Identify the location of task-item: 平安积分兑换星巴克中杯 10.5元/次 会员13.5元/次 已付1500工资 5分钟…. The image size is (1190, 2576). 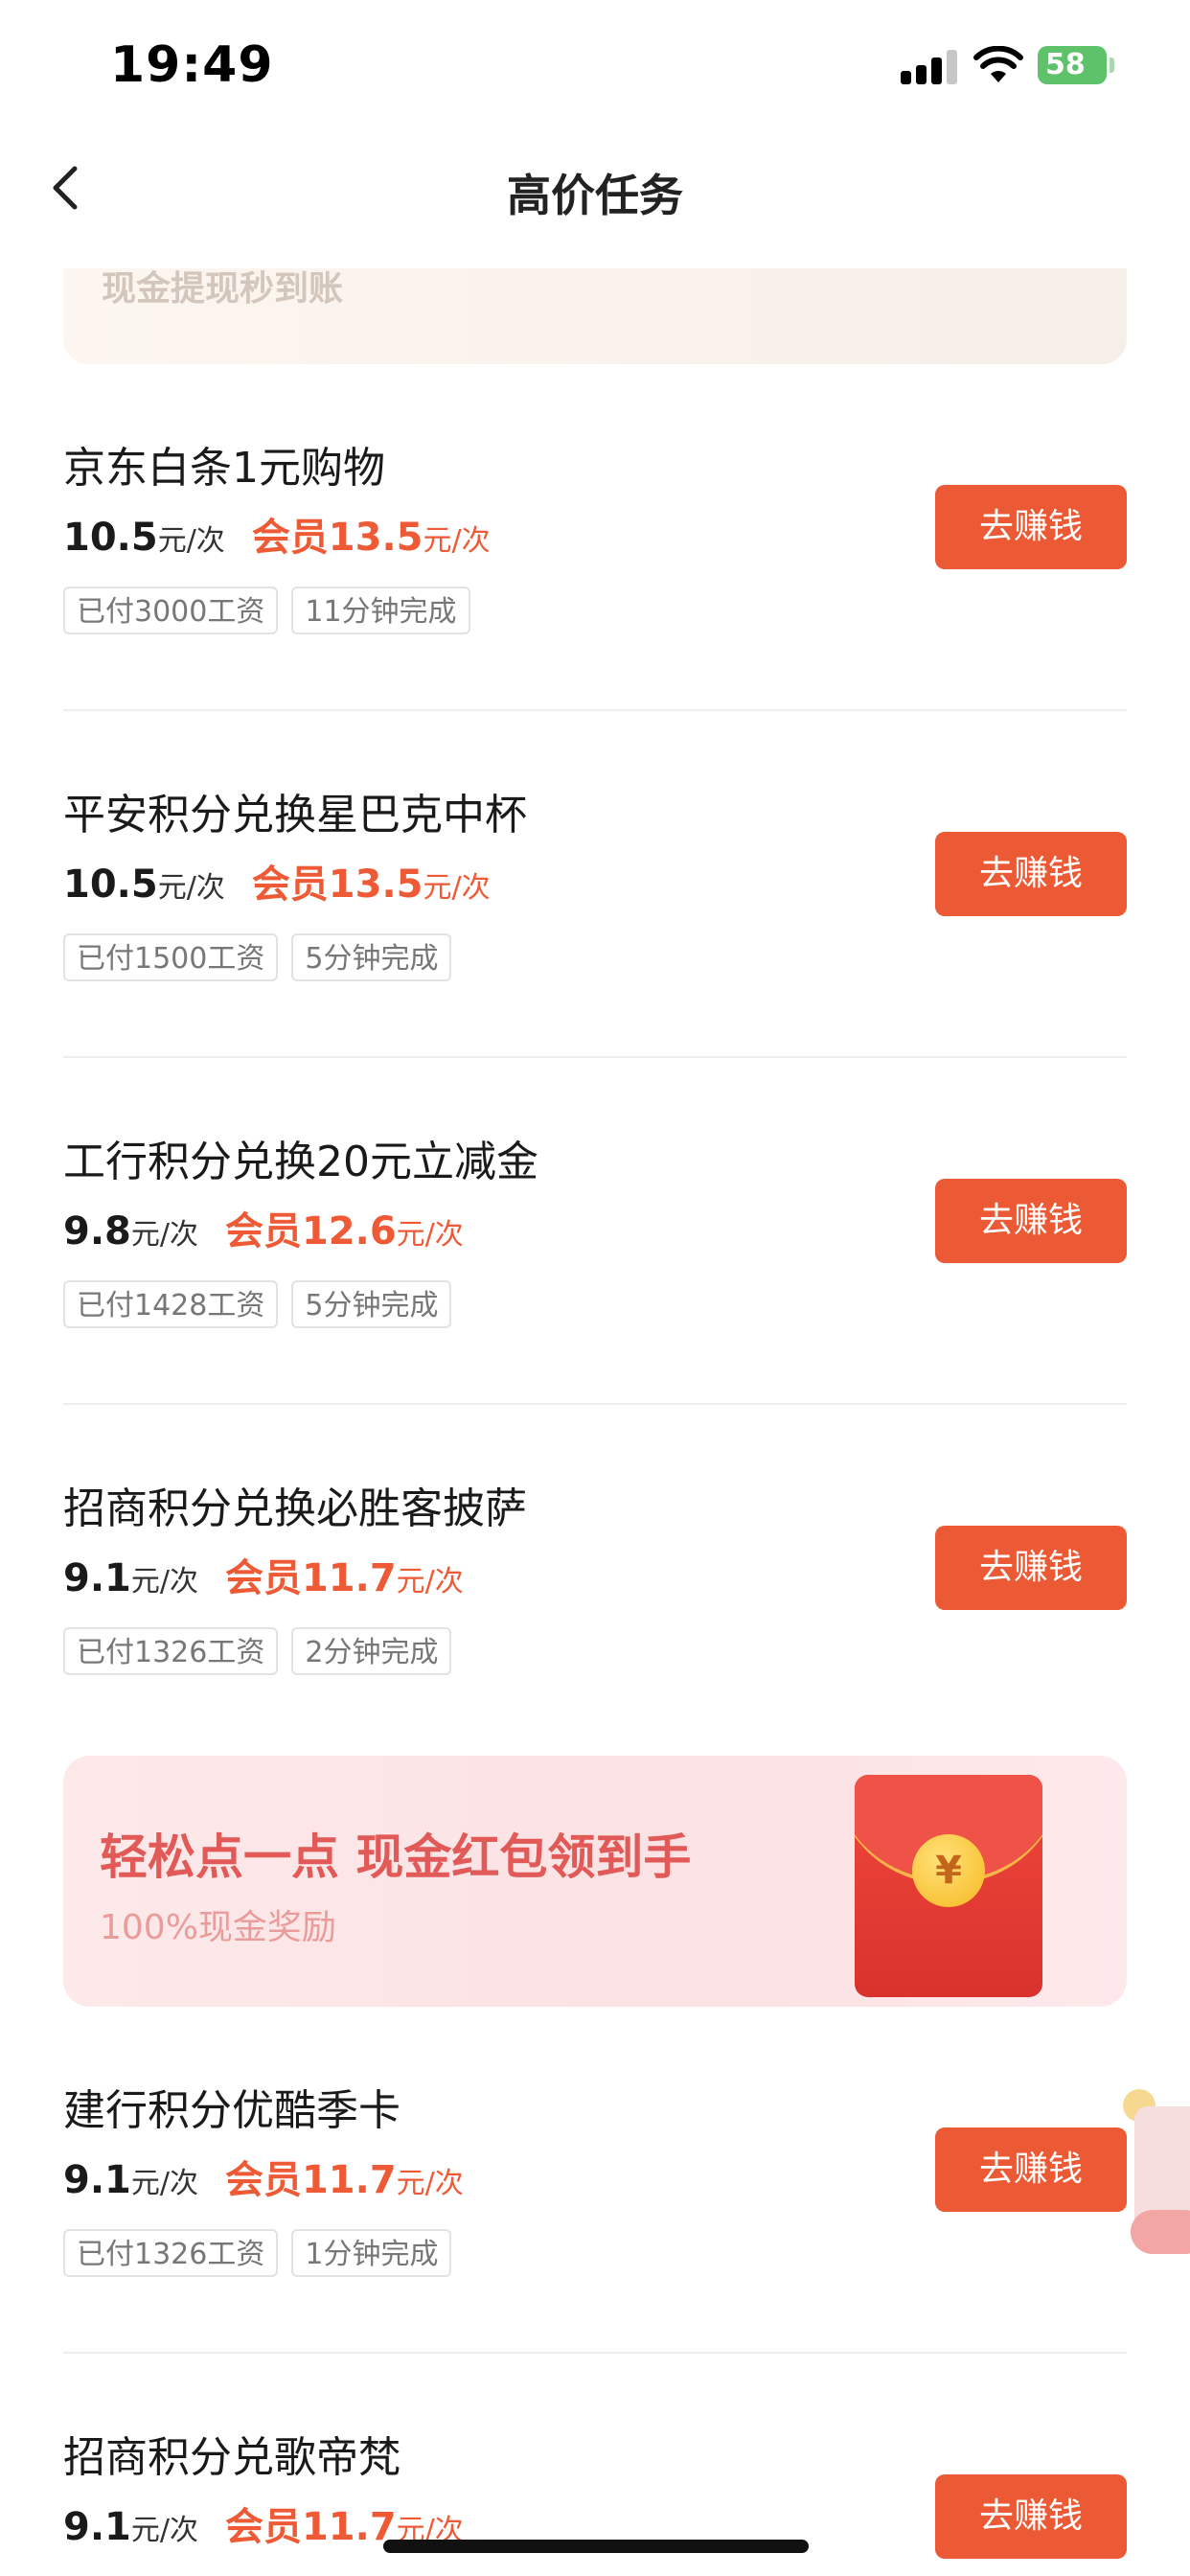
(595, 885).